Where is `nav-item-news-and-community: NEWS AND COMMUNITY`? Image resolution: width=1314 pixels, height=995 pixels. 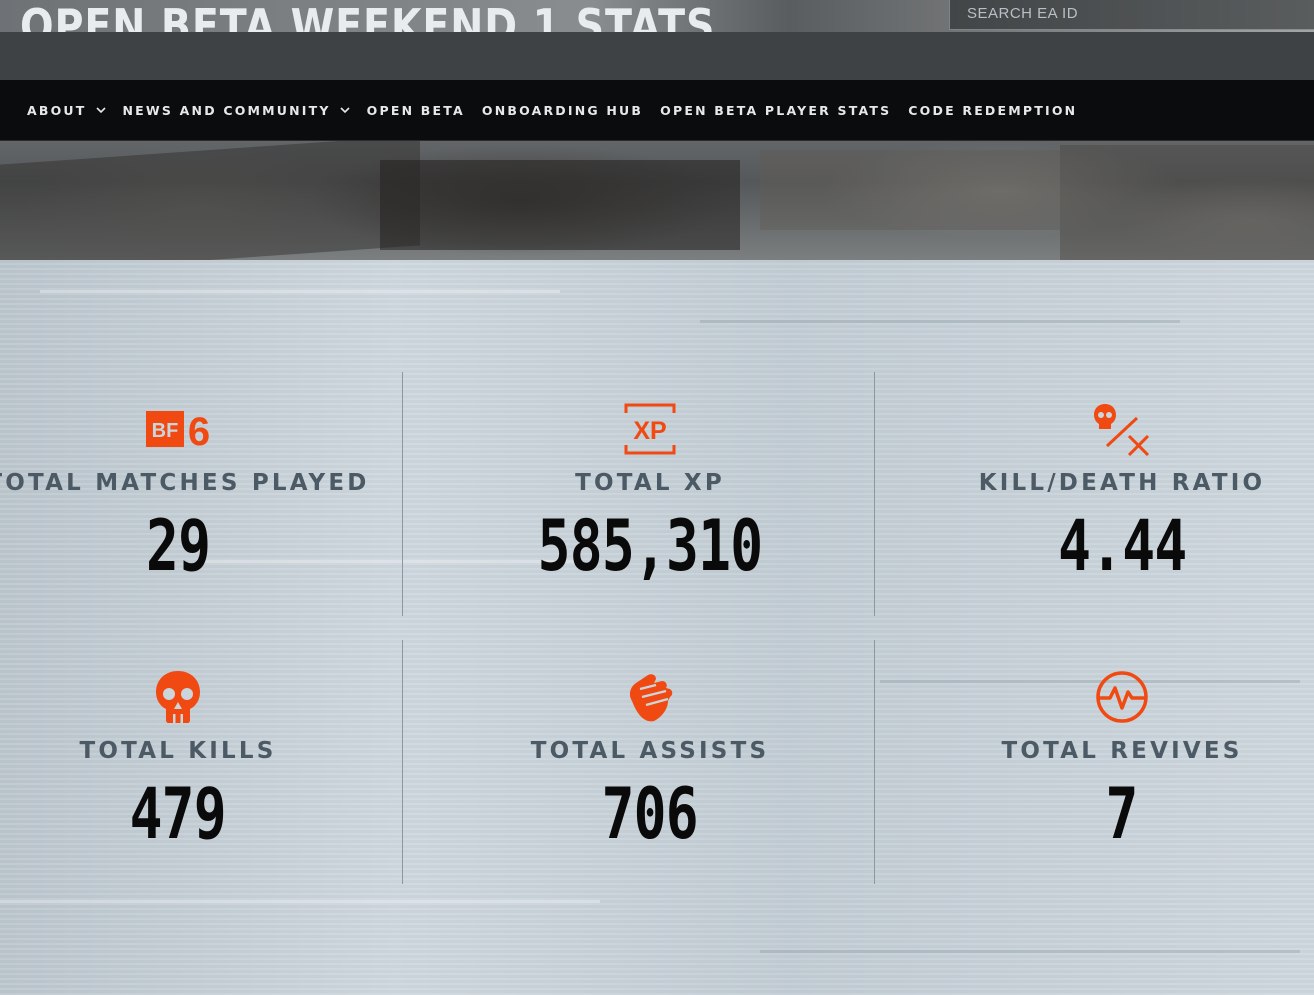
nav-item-news-and-community: NEWS AND COMMUNITY is located at coordinates (236, 110).